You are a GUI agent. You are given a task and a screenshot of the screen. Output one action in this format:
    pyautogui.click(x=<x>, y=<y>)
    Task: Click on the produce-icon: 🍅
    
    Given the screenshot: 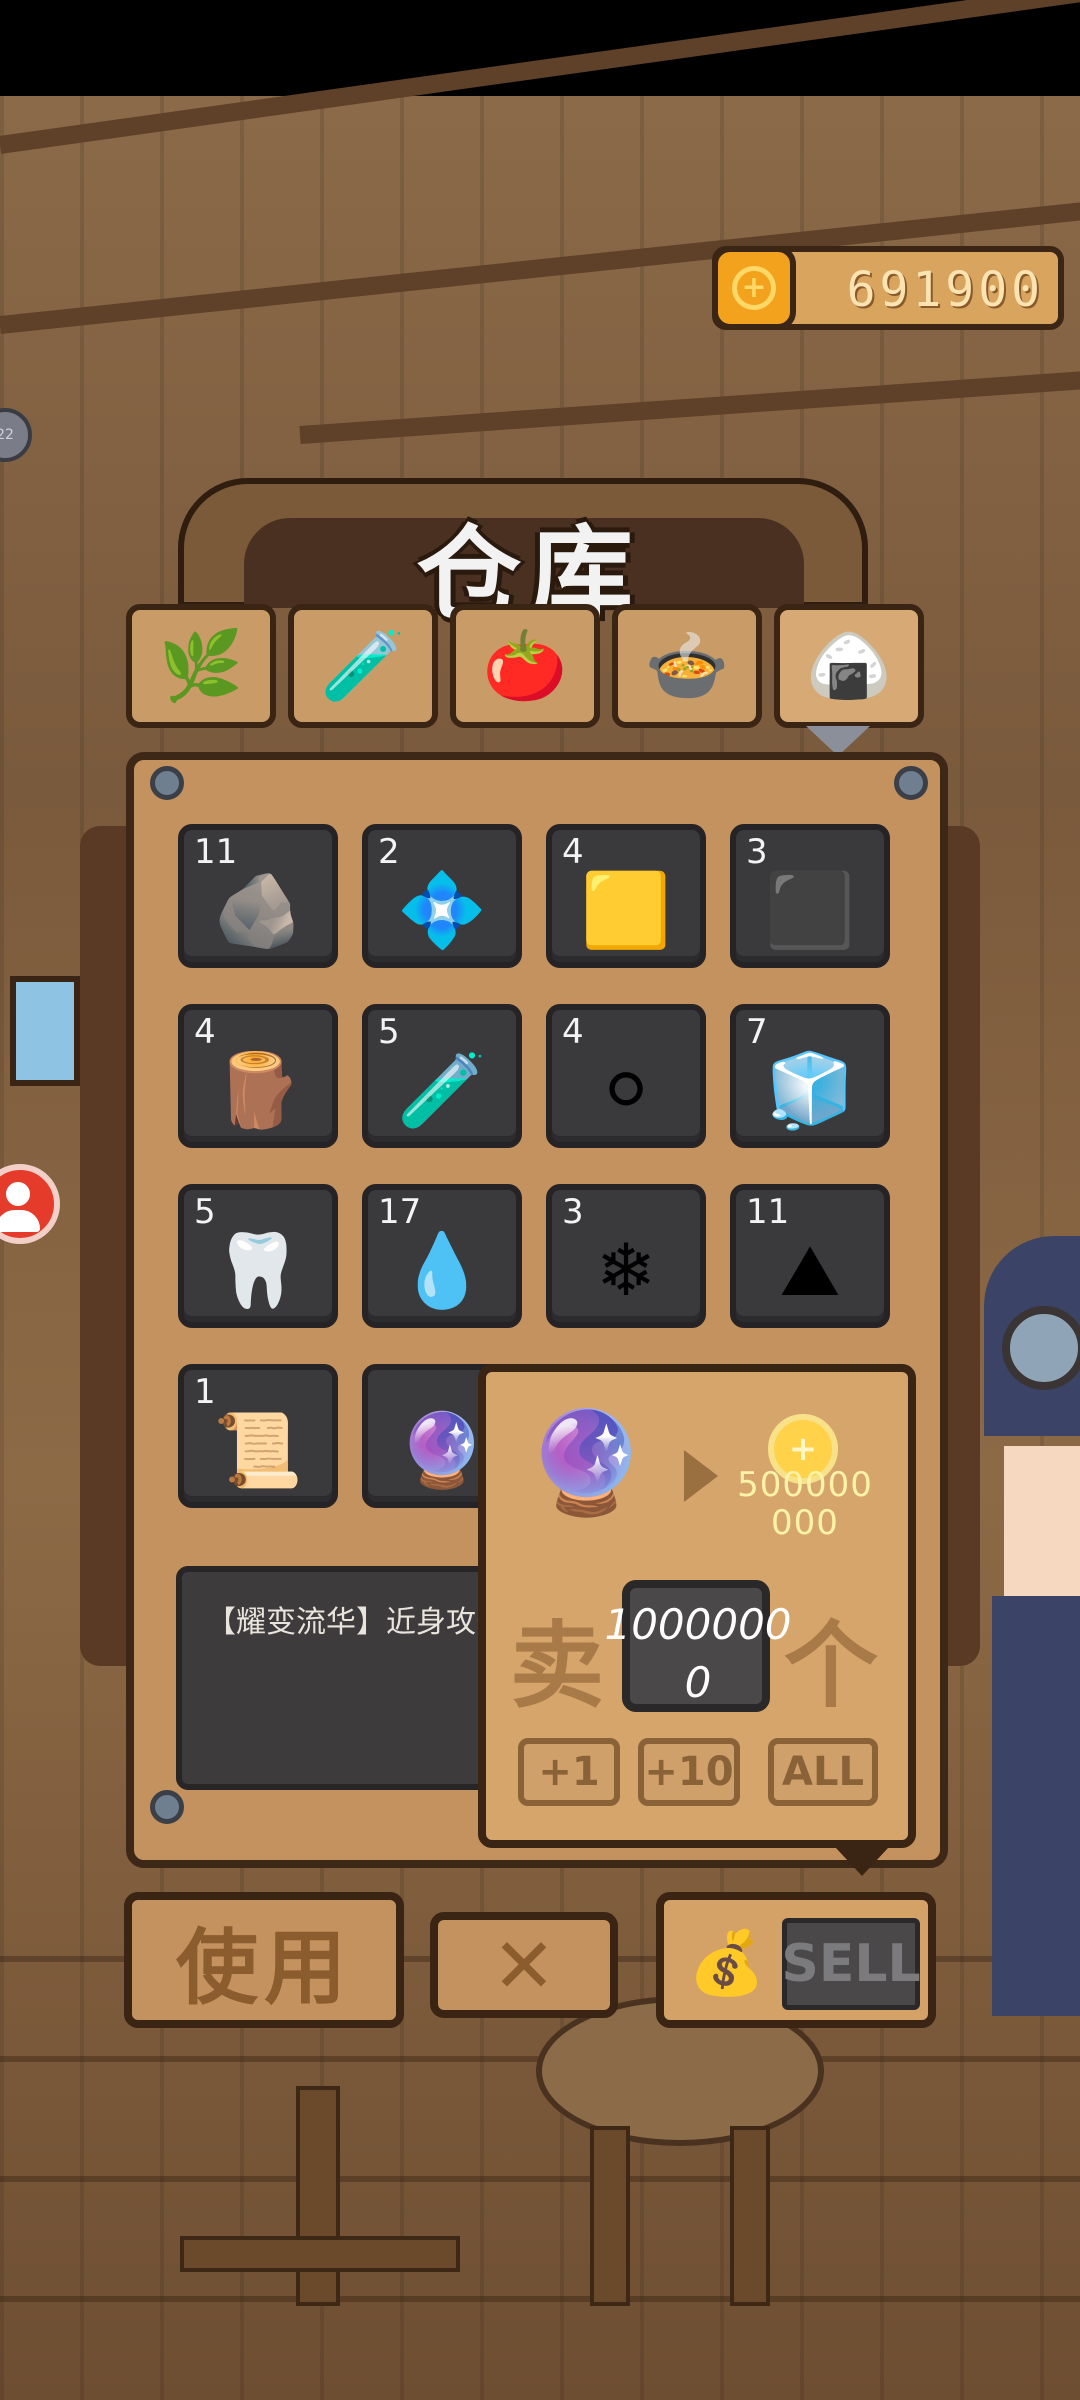 What is the action you would take?
    pyautogui.click(x=525, y=666)
    